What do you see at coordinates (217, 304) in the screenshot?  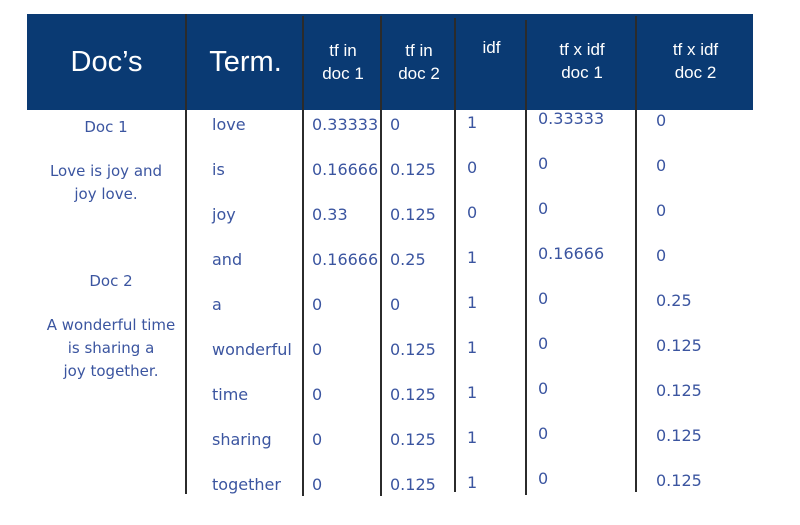 I see `term-cell: a` at bounding box center [217, 304].